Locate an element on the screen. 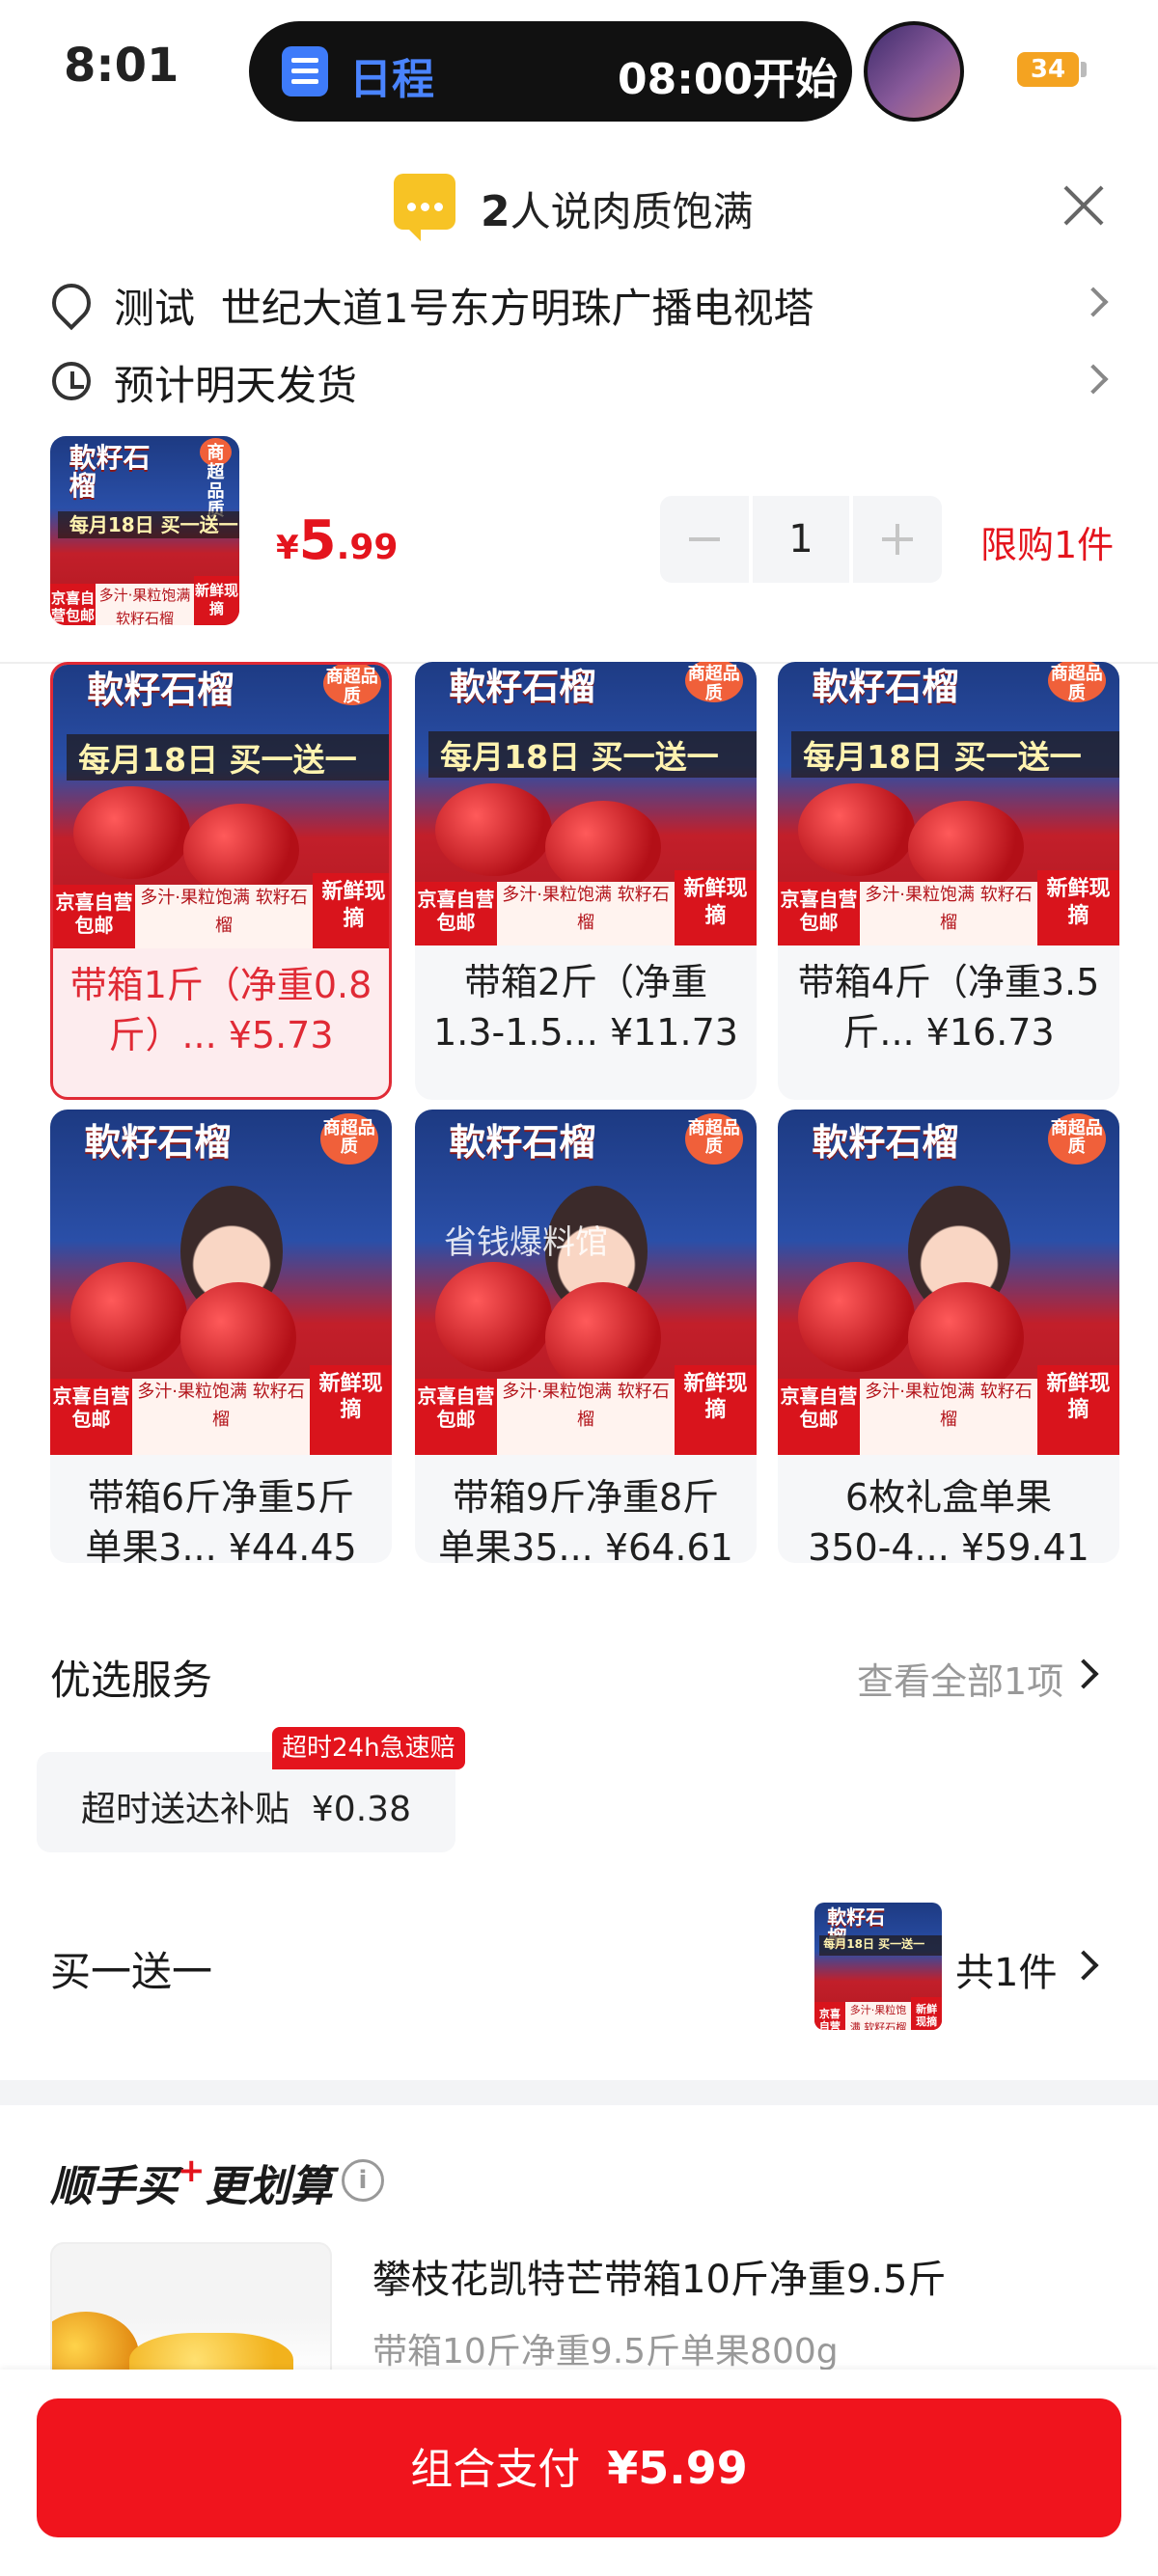 This screenshot has width=1158, height=2576. variant-label: 带箱6斤净重5斤单果3... ¥44.45 is located at coordinates (221, 1517).